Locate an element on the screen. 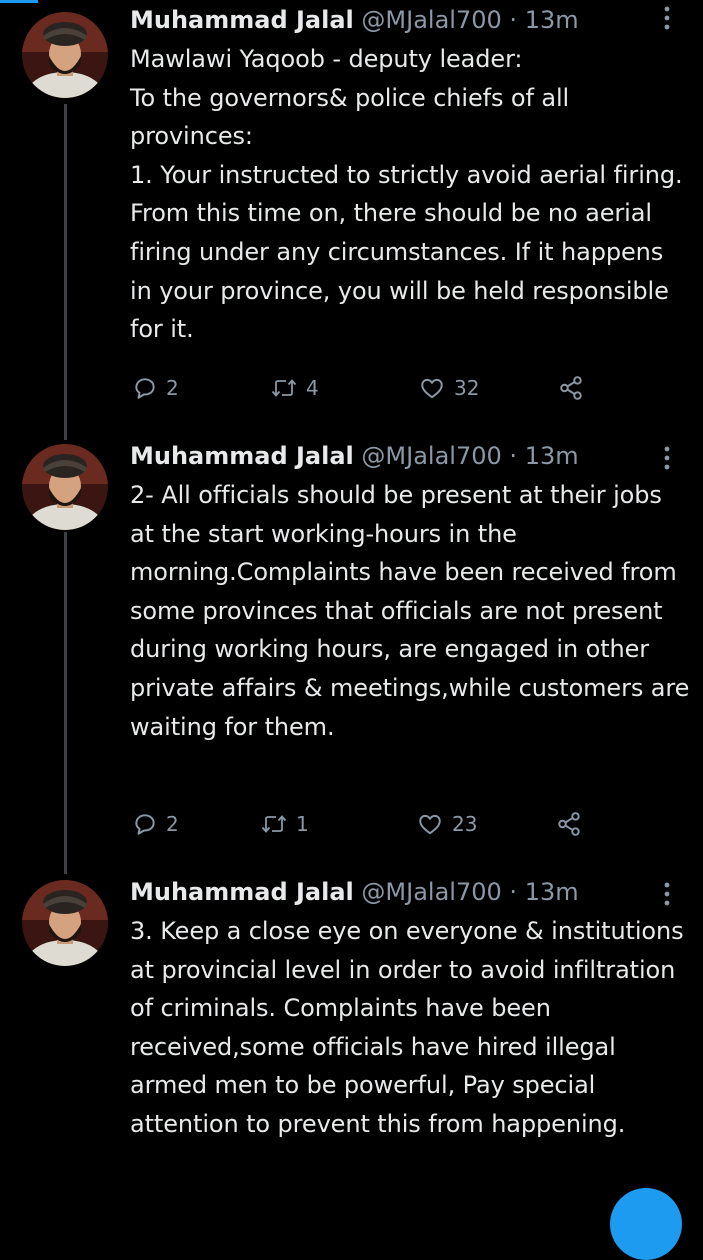 The image size is (703, 1260). retweet-button: 1 is located at coordinates (284, 824).